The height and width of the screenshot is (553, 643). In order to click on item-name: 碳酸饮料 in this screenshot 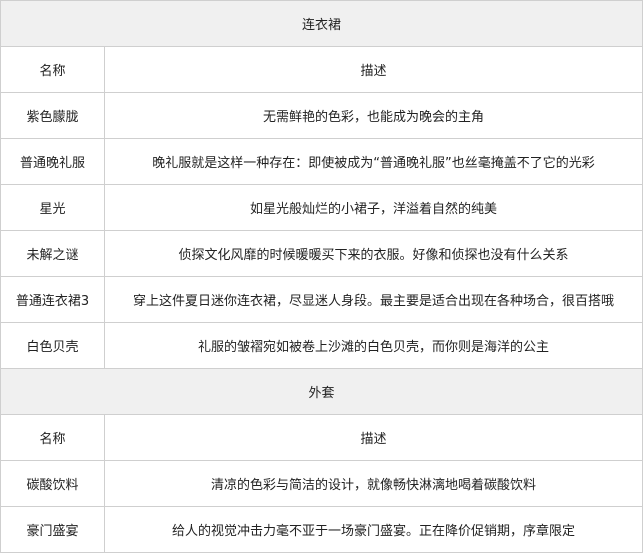, I will do `click(52, 483)`.